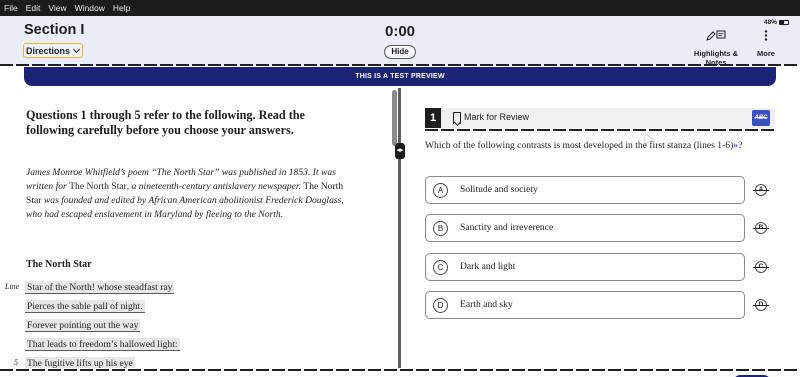 Image resolution: width=800 pixels, height=377 pixels. I want to click on poem-title: The North Star, so click(59, 264).